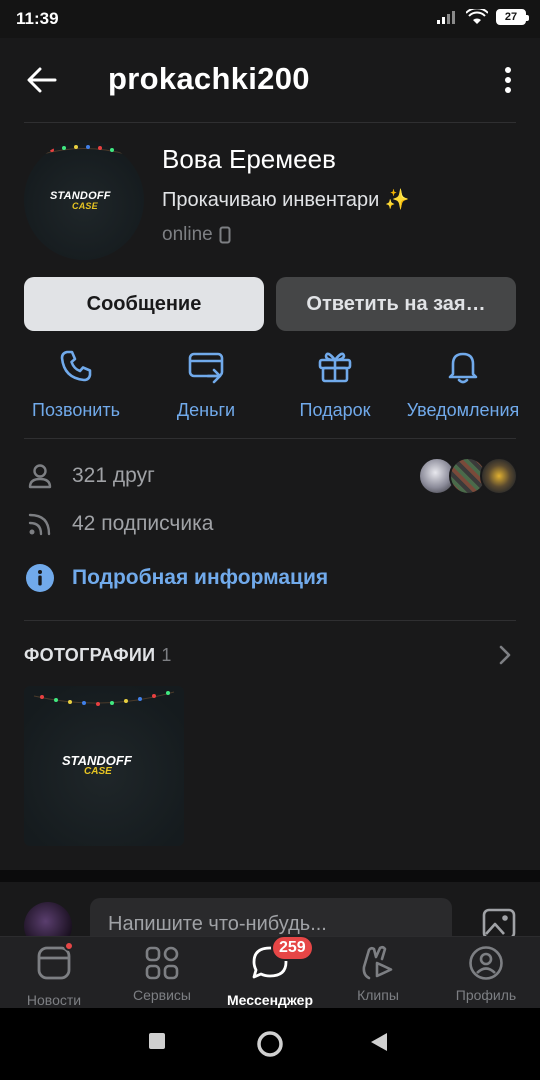 Image resolution: width=540 pixels, height=1080 pixels. What do you see at coordinates (206, 410) in the screenshot?
I see `action-label: Деньги` at bounding box center [206, 410].